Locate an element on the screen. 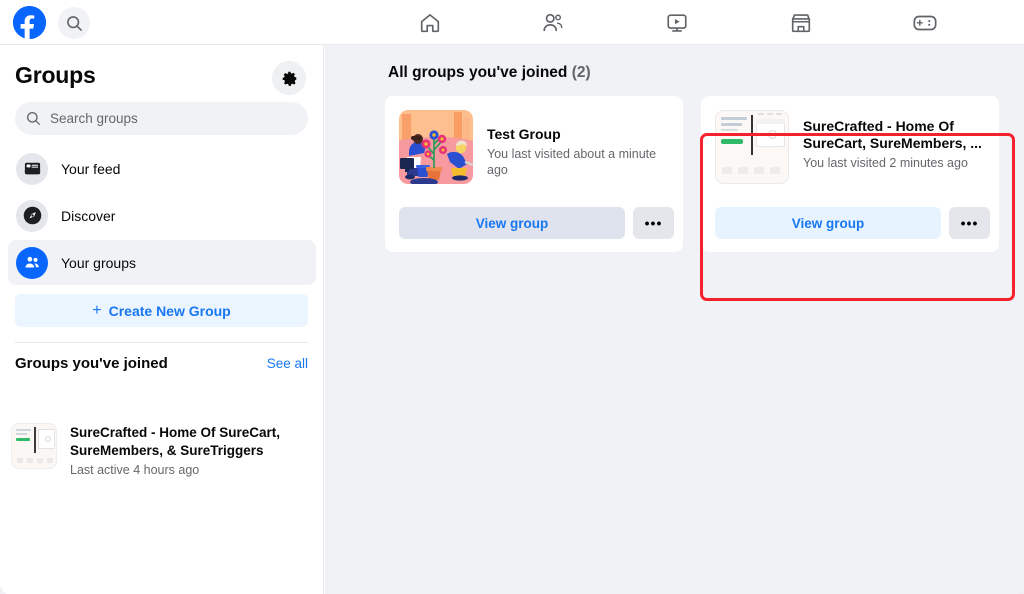 The width and height of the screenshot is (1024, 594). groups-joined-title: Groups you've joined is located at coordinates (91, 363).